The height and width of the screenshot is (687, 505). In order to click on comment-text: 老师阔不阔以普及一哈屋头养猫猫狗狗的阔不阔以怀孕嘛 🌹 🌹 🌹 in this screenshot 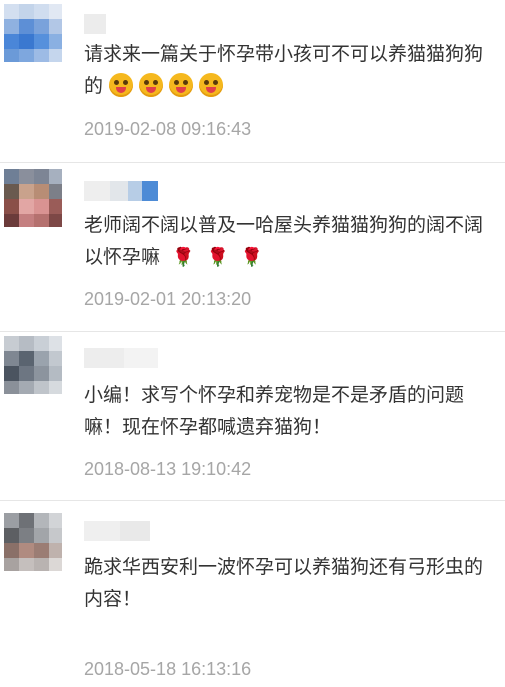, I will do `click(290, 241)`.